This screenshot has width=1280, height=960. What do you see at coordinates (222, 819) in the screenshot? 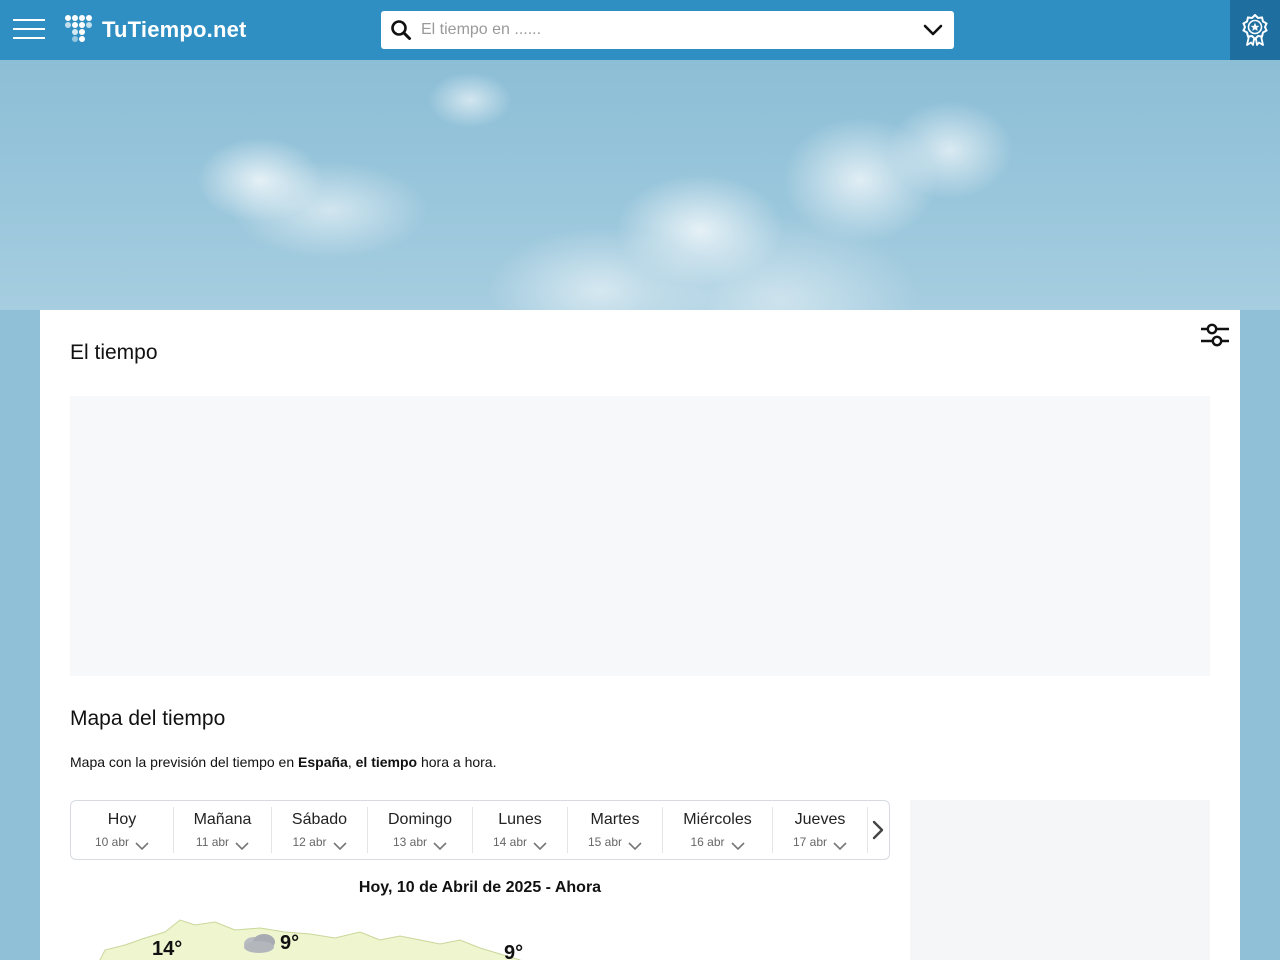
I see `day-name: Mañana` at bounding box center [222, 819].